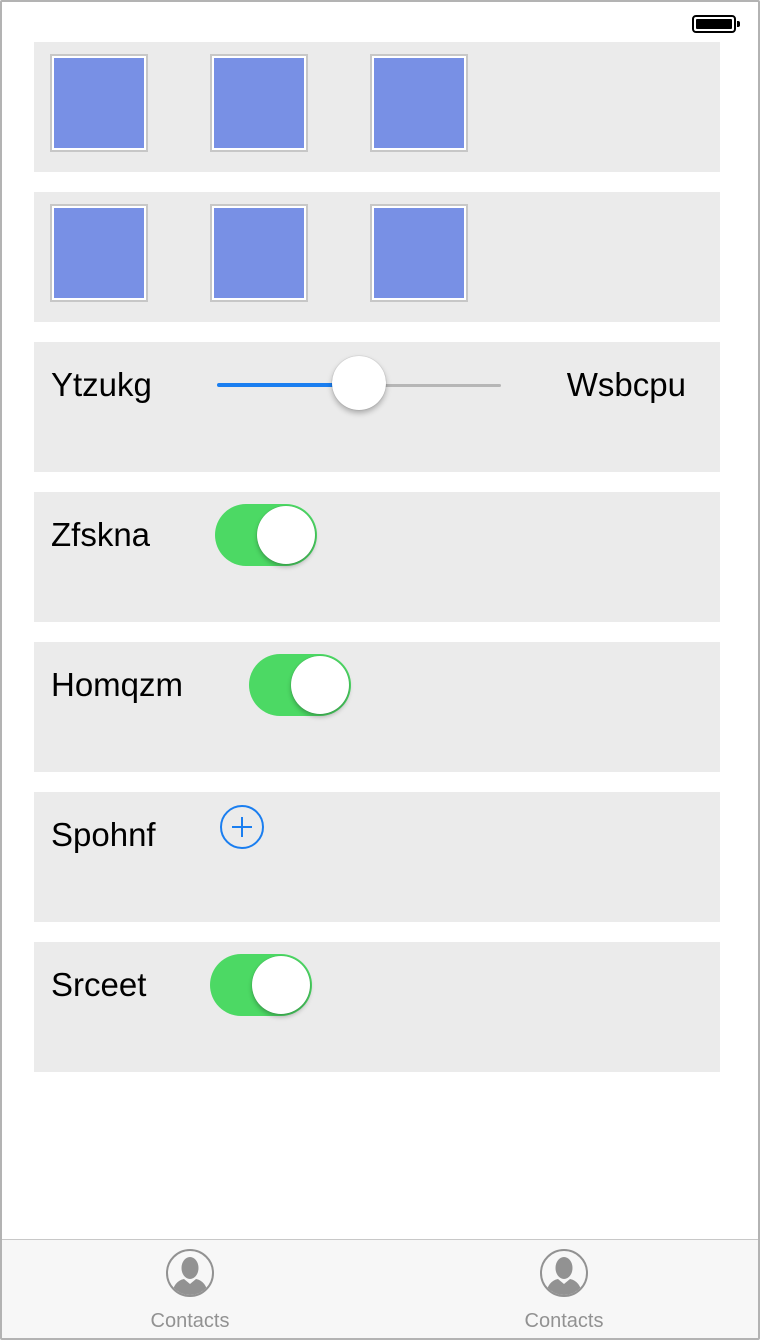 This screenshot has width=760, height=1340. I want to click on toggle-row-zfskna: Zfskna, so click(377, 557).